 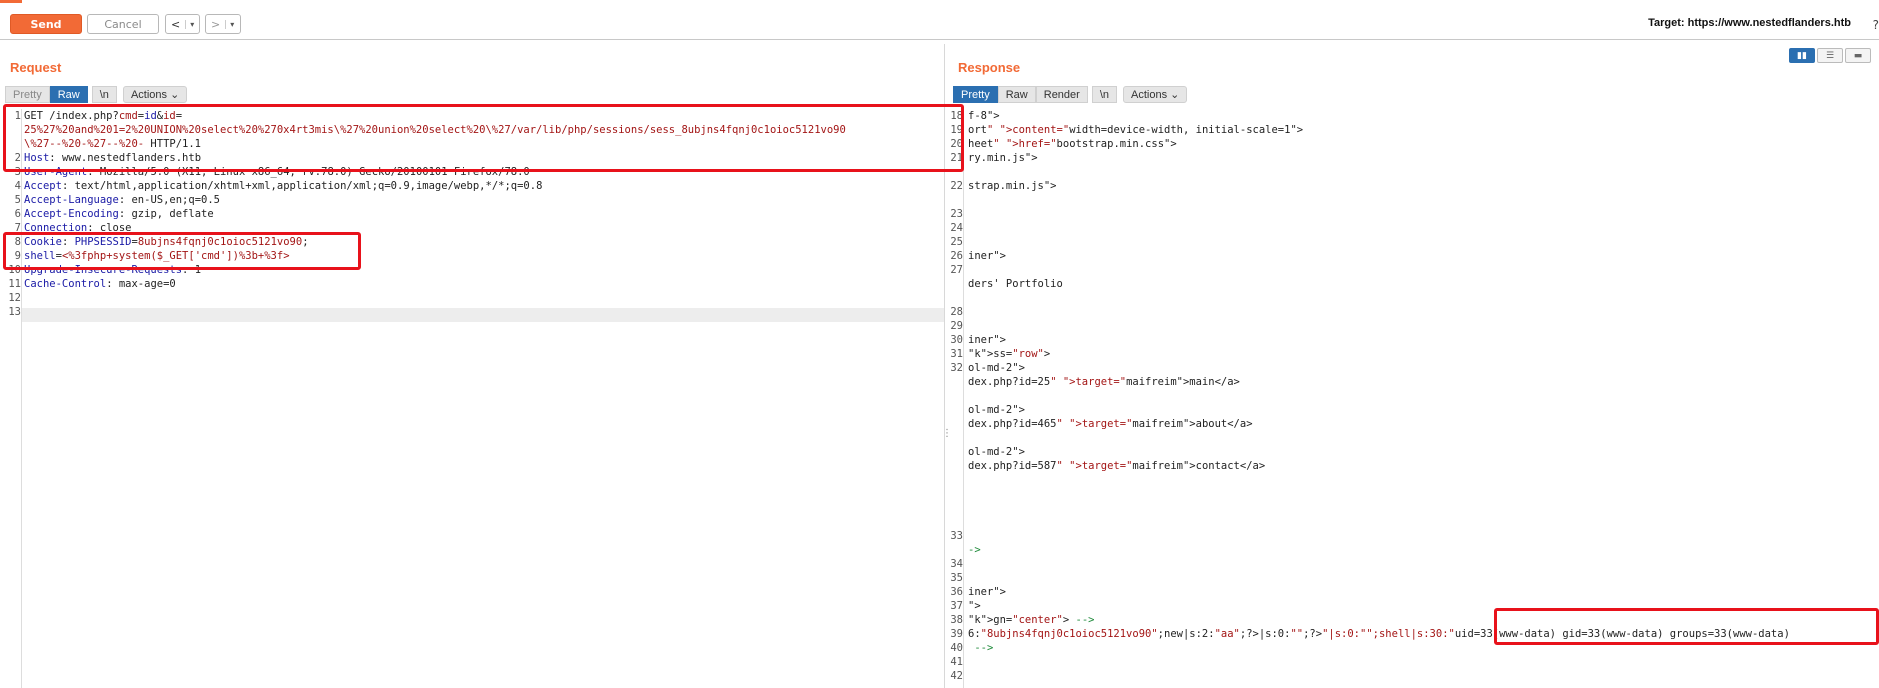 I want to click on response-tabs: Pretty Raw Render \n Actions ⌄, so click(x=1070, y=94).